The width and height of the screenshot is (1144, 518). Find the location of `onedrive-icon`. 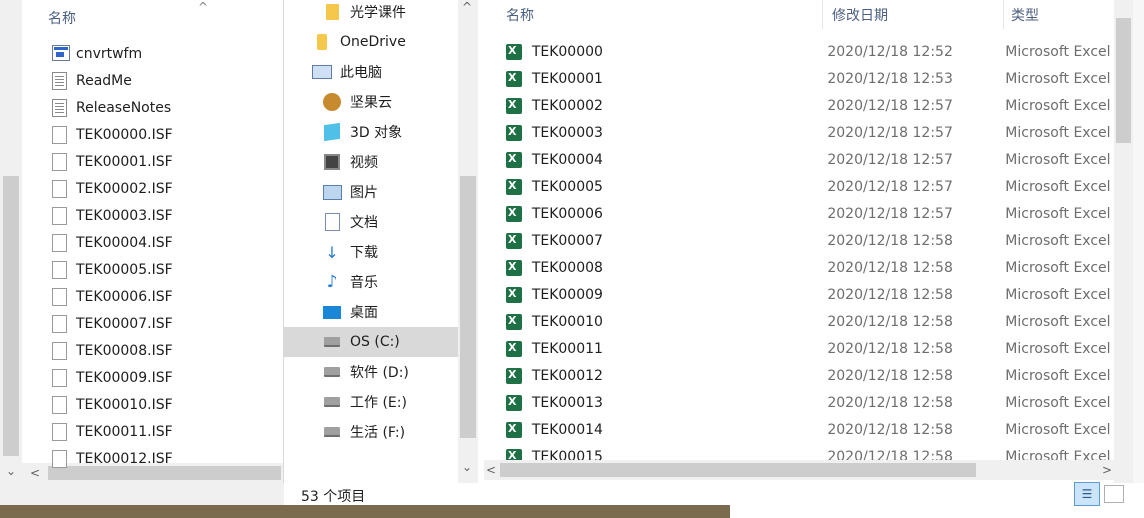

onedrive-icon is located at coordinates (322, 42).